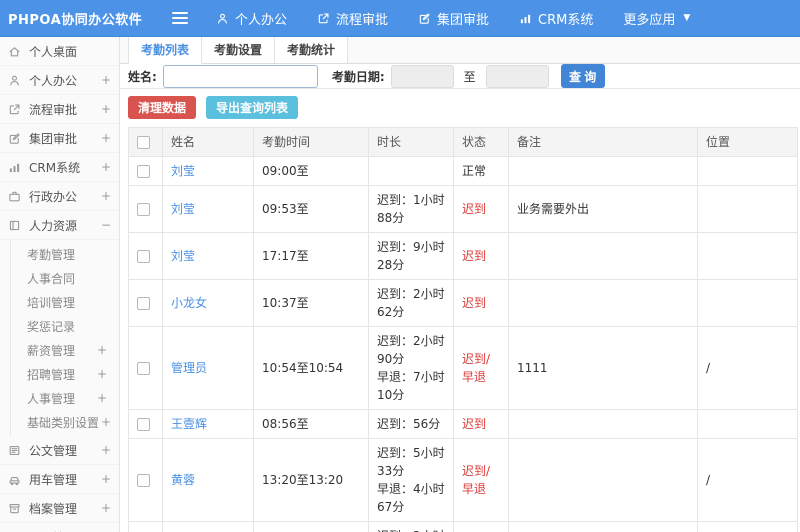  I want to click on nav-item-label: 个人办公, so click(261, 20).